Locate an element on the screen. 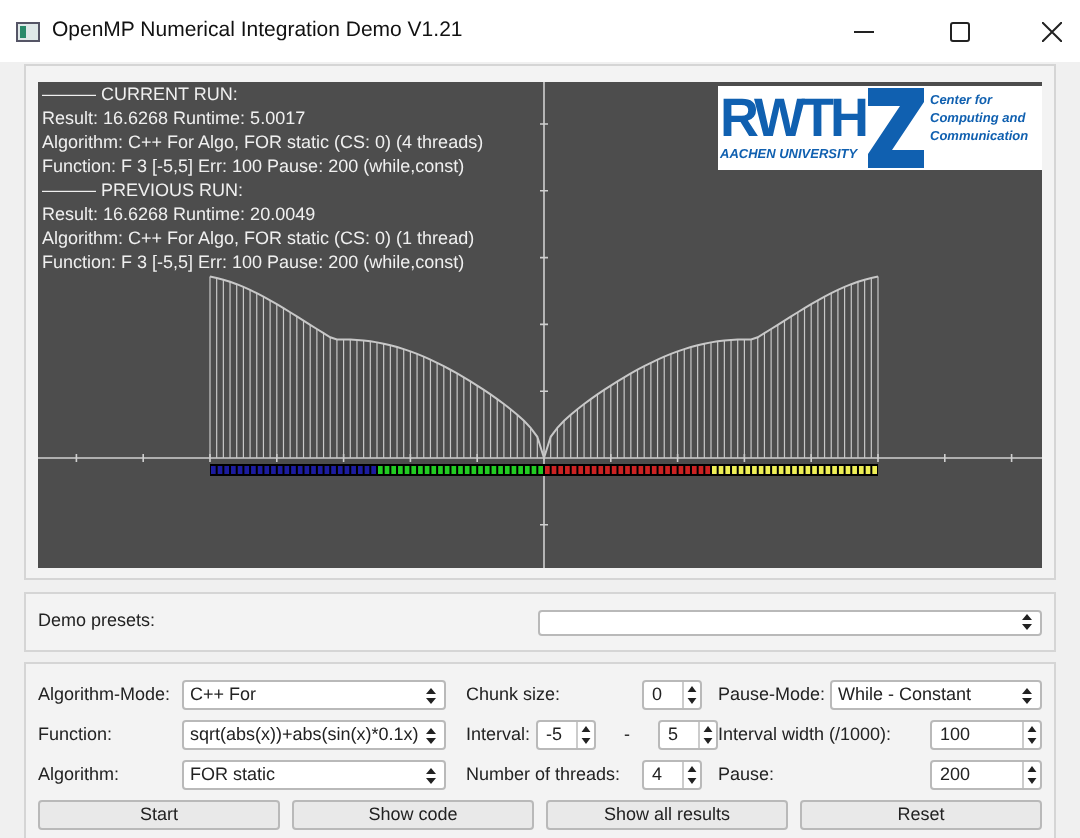 Image resolution: width=1080 pixels, height=838 pixels. presets-label: Demo presets: is located at coordinates (97, 621).